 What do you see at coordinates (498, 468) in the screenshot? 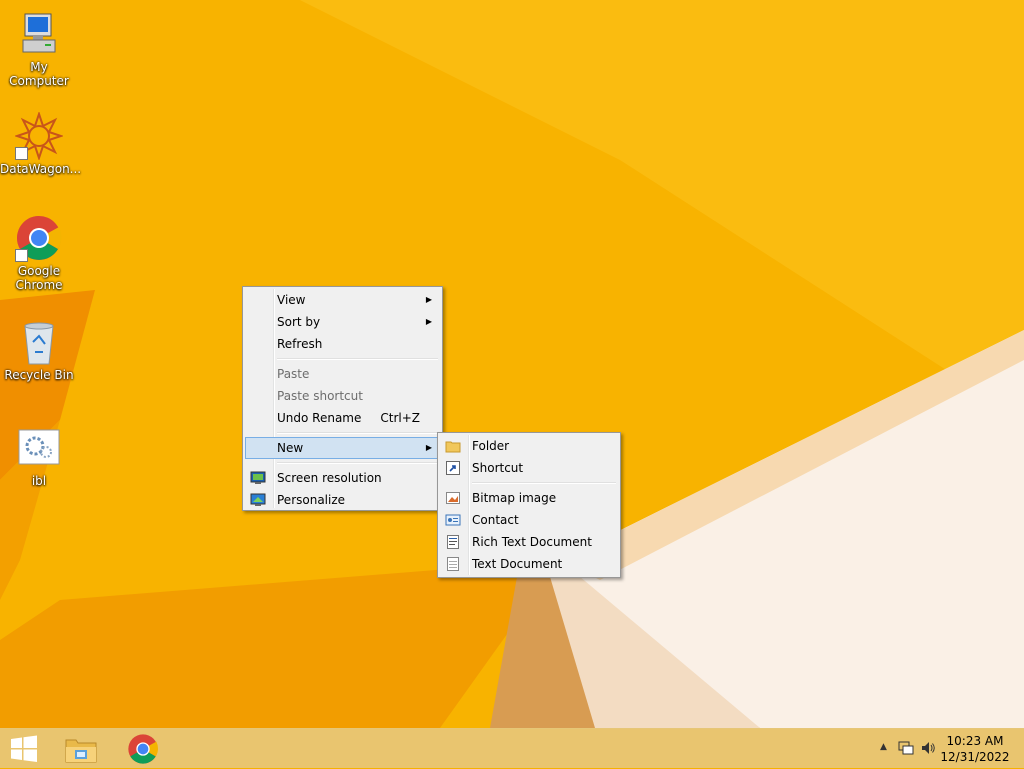
I see `menu-item-label: Shortcut` at bounding box center [498, 468].